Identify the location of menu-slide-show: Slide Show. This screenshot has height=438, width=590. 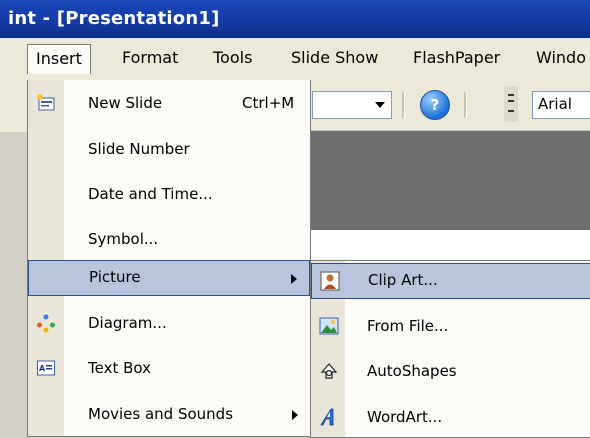
(334, 57).